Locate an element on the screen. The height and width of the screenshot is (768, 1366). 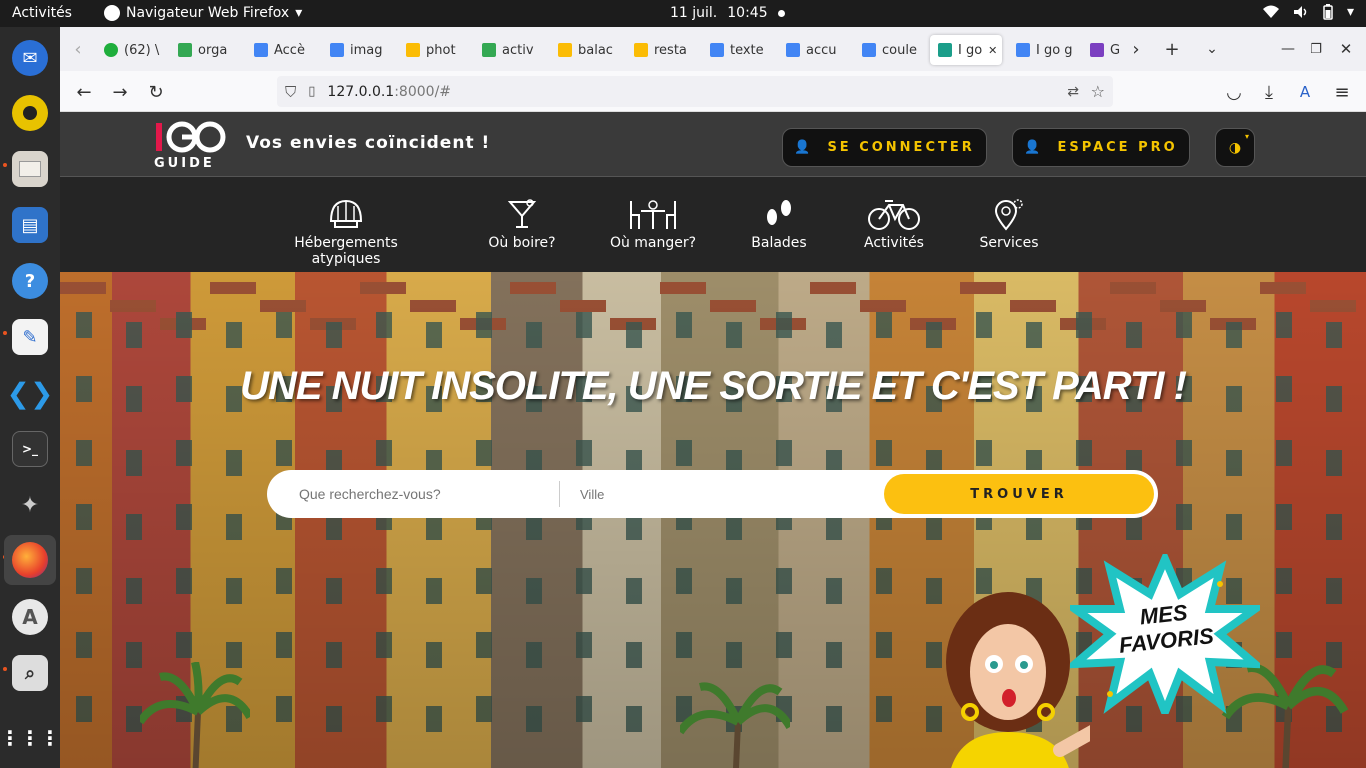
list-tabs-icon: ⌄ is located at coordinates (1212, 49).